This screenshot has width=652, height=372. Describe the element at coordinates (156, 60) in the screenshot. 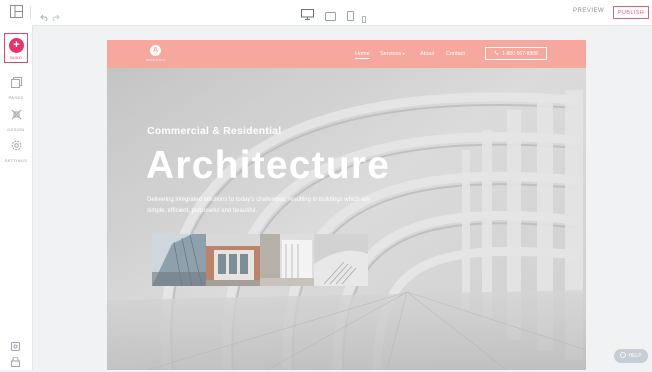

I see `site-logo-text: ARCHITECT` at that location.